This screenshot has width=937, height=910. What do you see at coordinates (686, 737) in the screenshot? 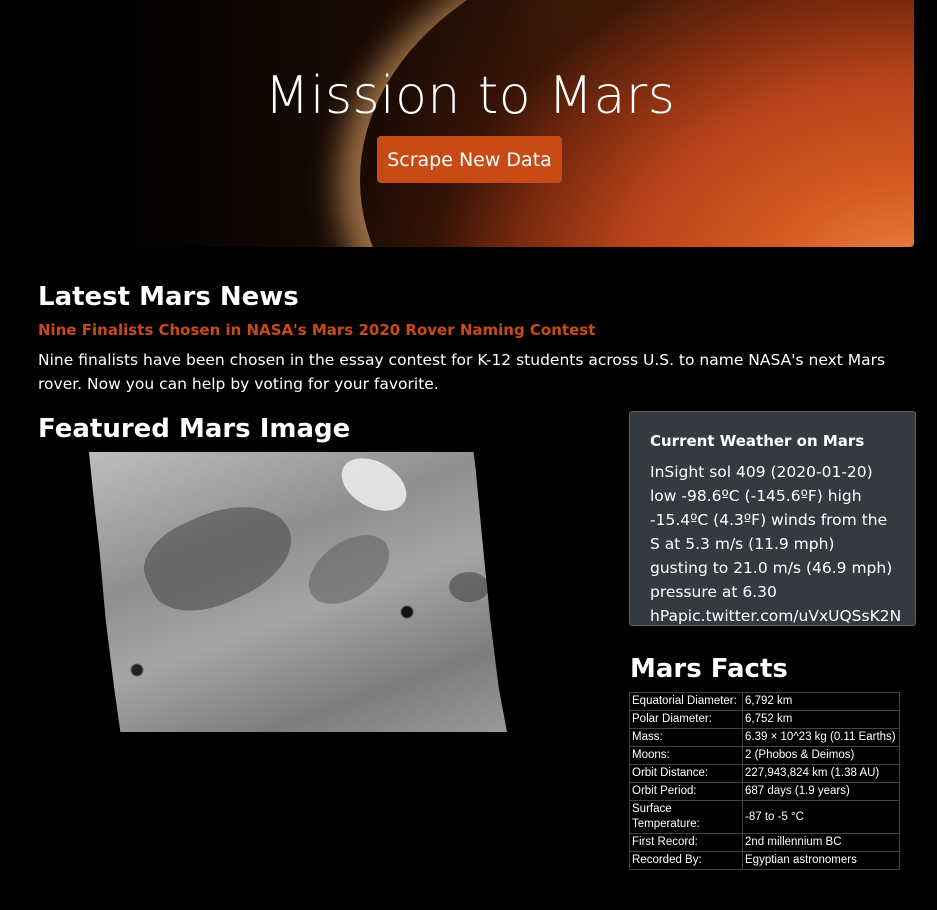
I see `fact-label: Mass:` at bounding box center [686, 737].